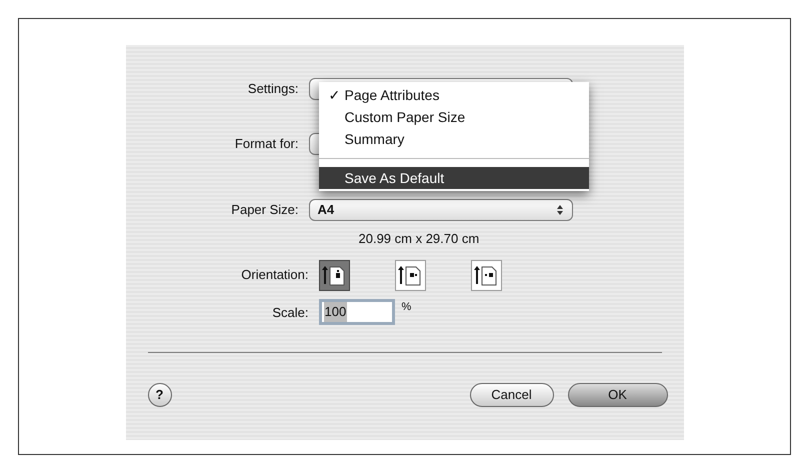 This screenshot has width=809, height=473. I want to click on orientation-label: Orientation:, so click(275, 275).